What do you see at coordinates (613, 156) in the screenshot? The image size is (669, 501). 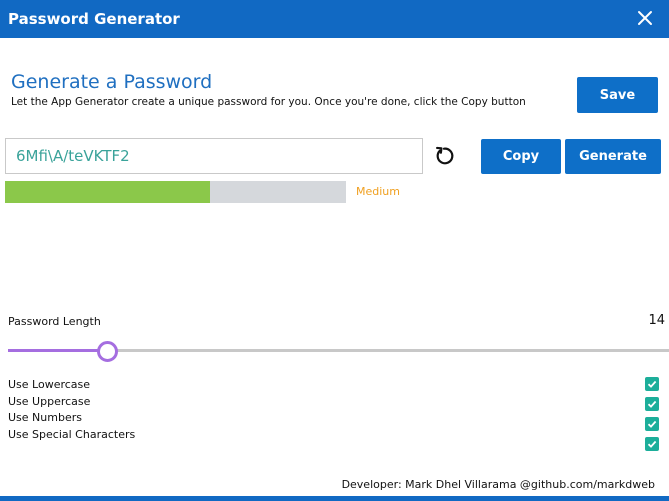 I see `generate-button: Generate` at bounding box center [613, 156].